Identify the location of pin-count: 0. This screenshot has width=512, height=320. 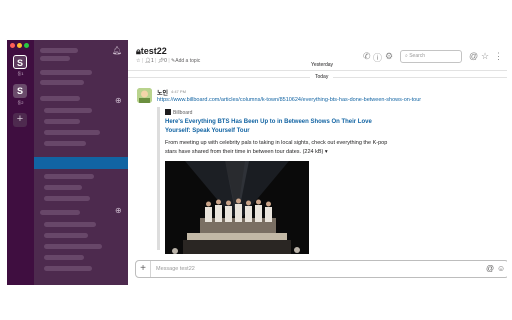
(165, 61).